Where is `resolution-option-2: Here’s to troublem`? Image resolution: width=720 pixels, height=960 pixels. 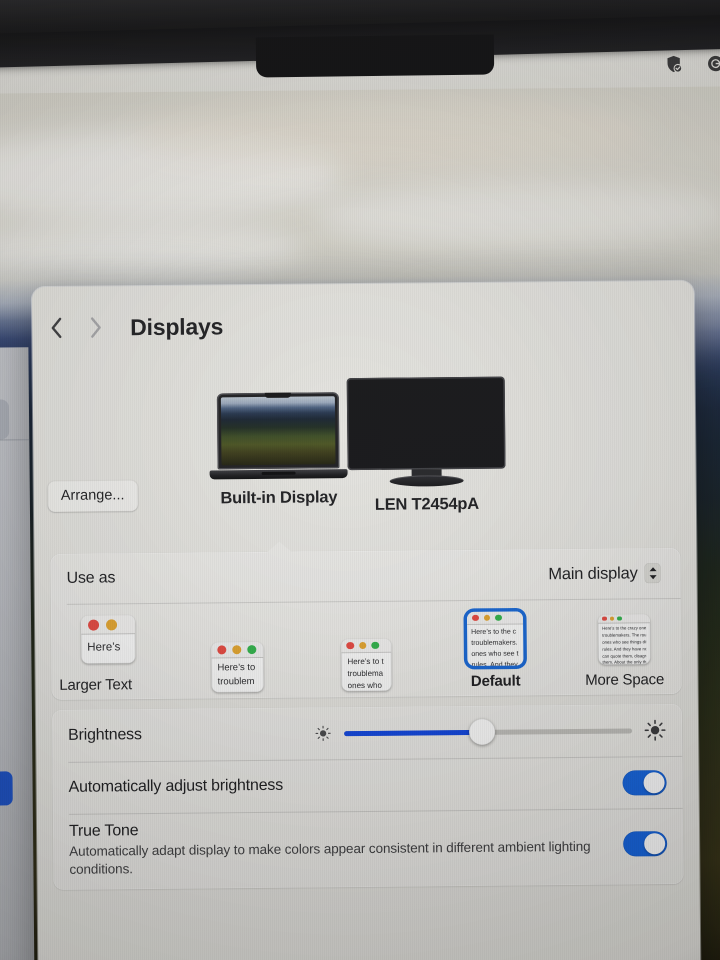 resolution-option-2: Here’s to troublem is located at coordinates (237, 667).